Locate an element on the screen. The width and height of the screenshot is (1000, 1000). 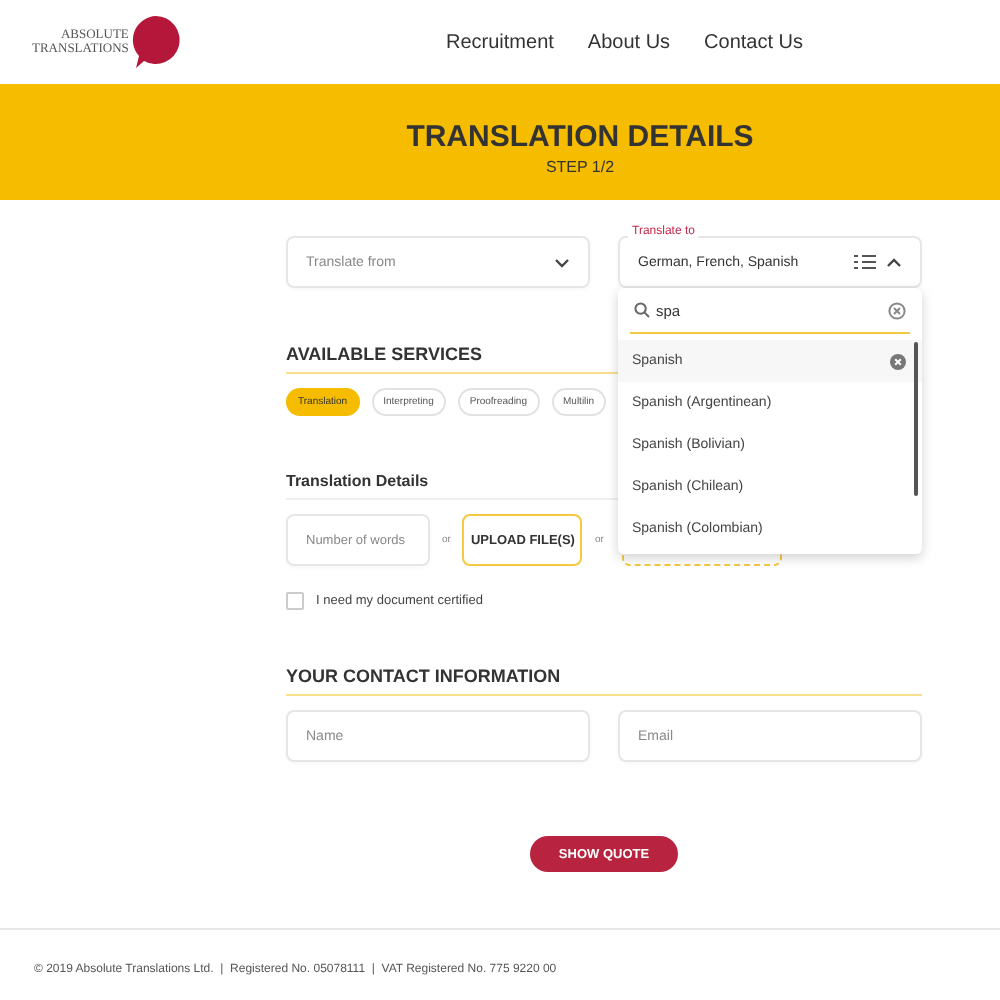
section-heading: YOUR CONTACT INFORMATION is located at coordinates (604, 681).